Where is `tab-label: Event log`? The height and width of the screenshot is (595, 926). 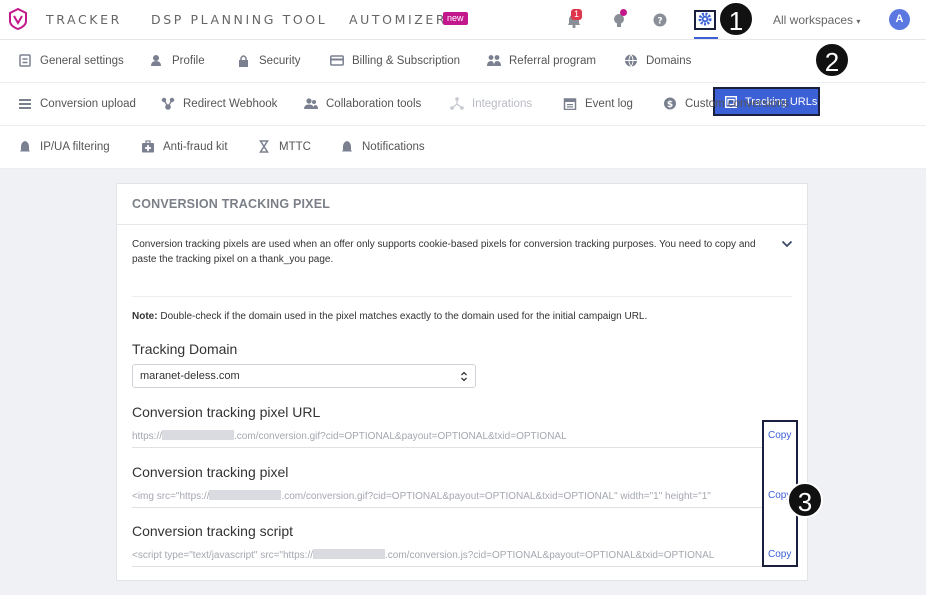
tab-label: Event log is located at coordinates (609, 103).